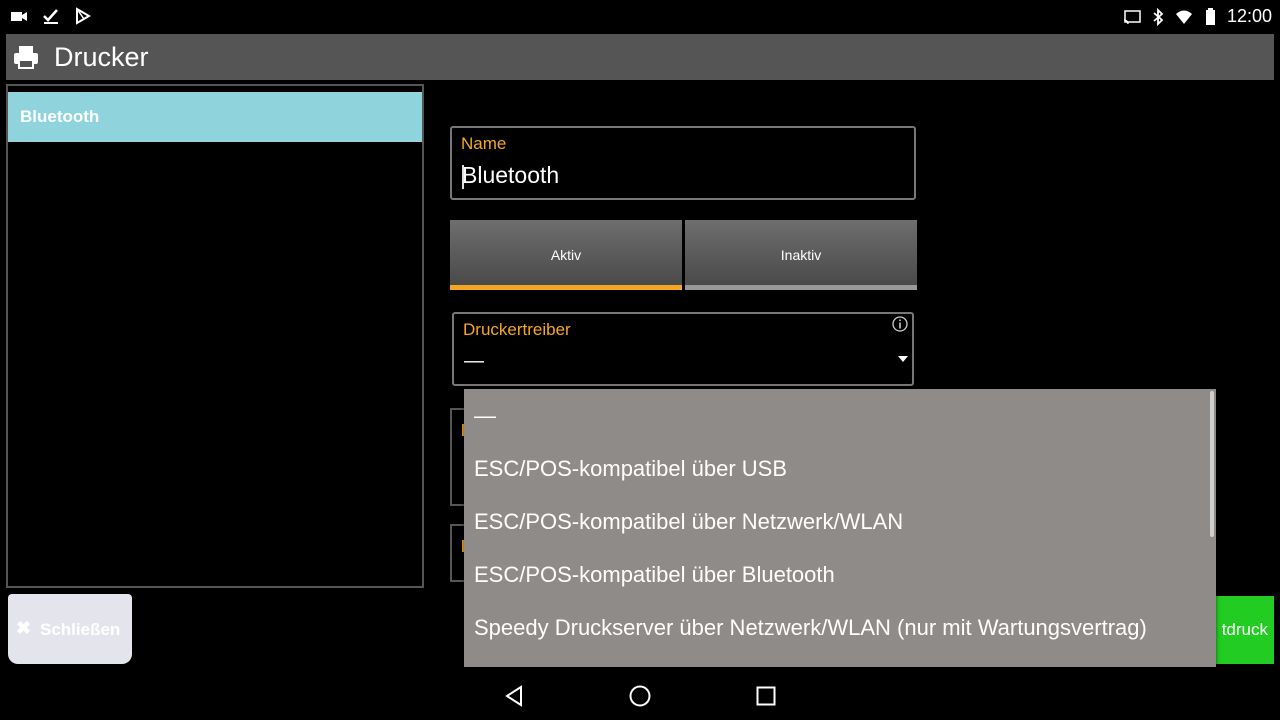 This screenshot has height=720, width=1280. Describe the element at coordinates (514, 696) in the screenshot. I see `back-icon` at that location.